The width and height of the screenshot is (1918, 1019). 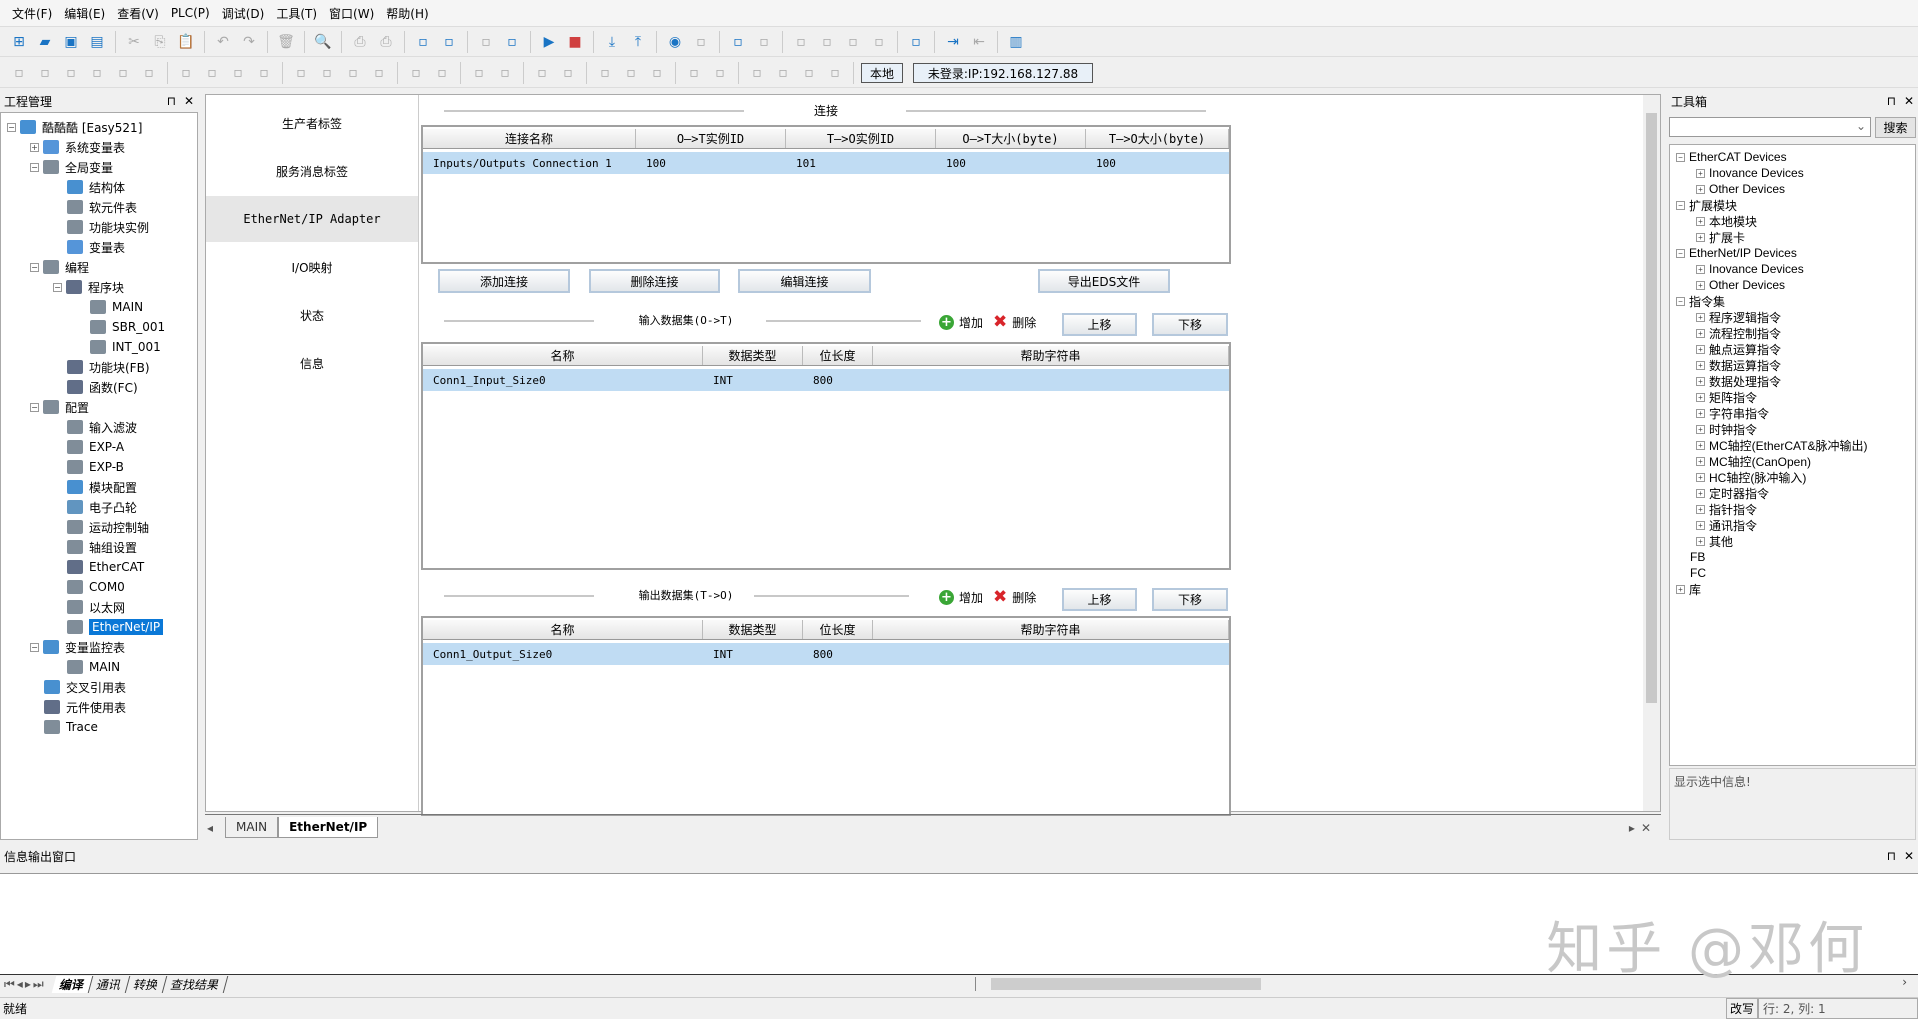 What do you see at coordinates (1795, 301) in the screenshot?
I see `tree-node: − 指令集` at bounding box center [1795, 301].